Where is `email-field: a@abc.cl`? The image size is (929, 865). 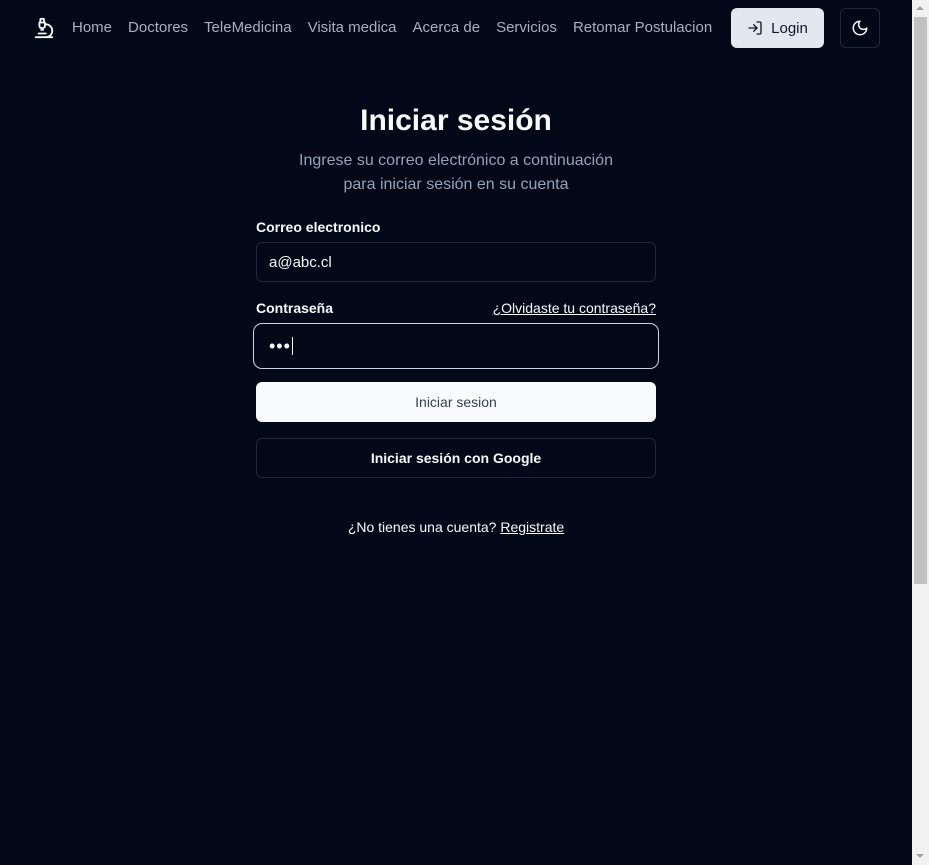
email-field: a@abc.cl is located at coordinates (456, 262).